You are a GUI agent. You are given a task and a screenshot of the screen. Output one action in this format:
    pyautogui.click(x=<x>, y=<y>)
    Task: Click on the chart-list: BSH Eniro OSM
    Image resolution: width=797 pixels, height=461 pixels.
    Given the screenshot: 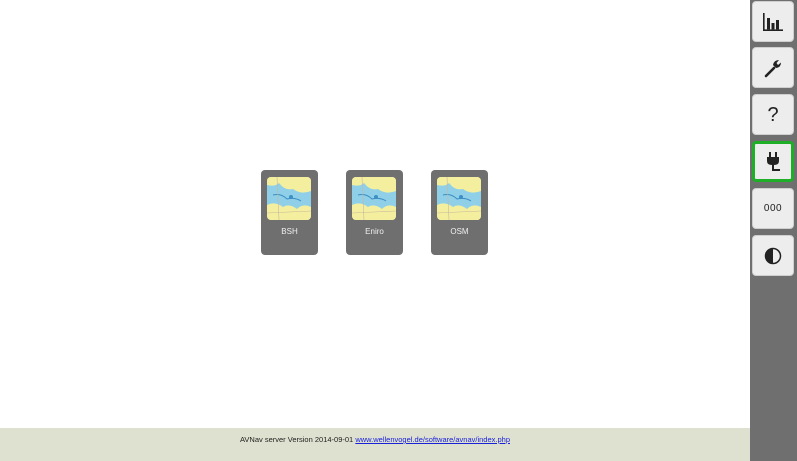 What is the action you would take?
    pyautogui.click(x=376, y=213)
    